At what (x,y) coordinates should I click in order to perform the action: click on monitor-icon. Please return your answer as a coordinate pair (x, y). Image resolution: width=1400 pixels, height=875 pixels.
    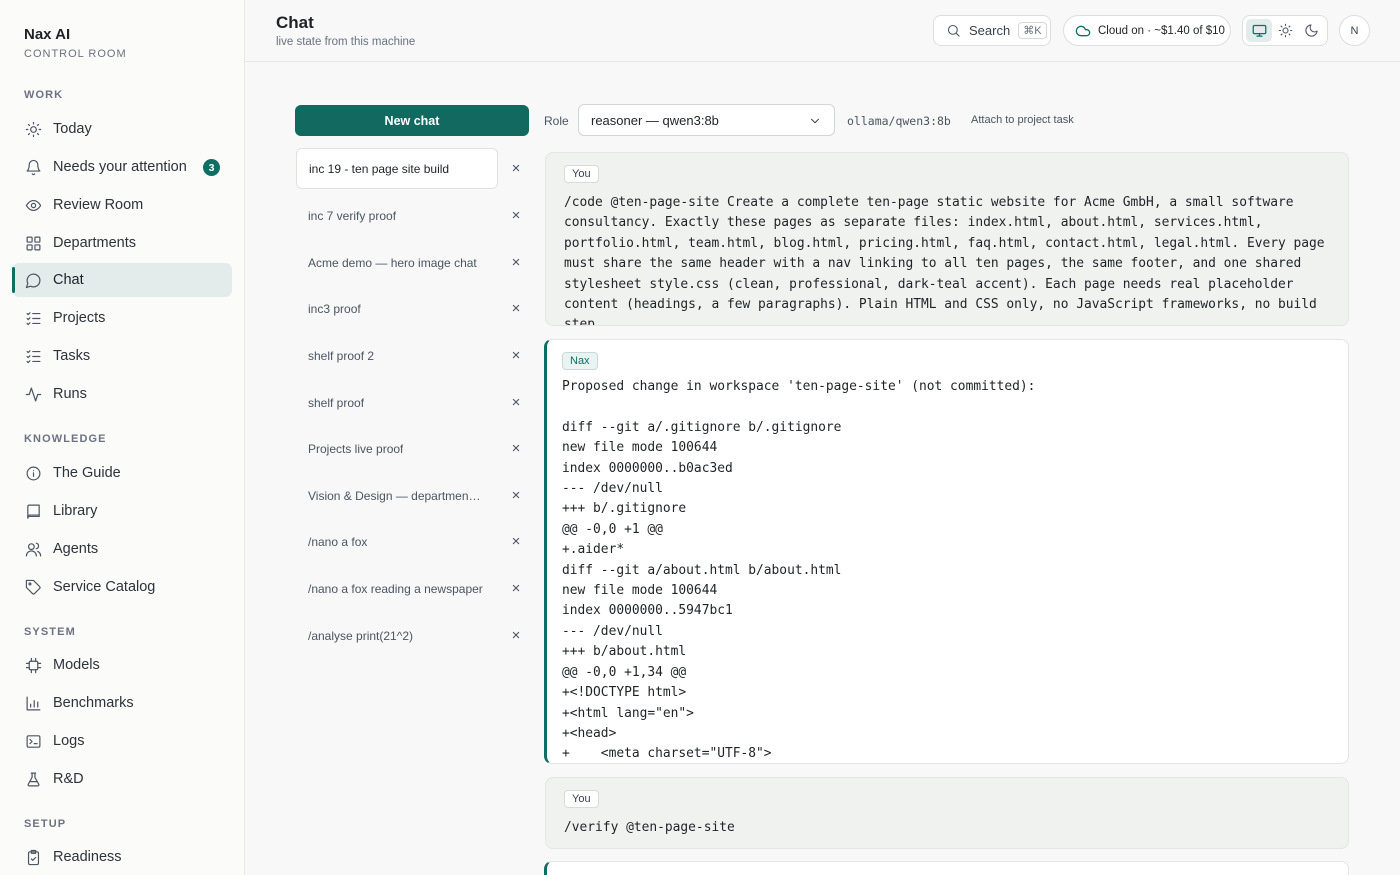
    Looking at the image, I should click on (1259, 30).